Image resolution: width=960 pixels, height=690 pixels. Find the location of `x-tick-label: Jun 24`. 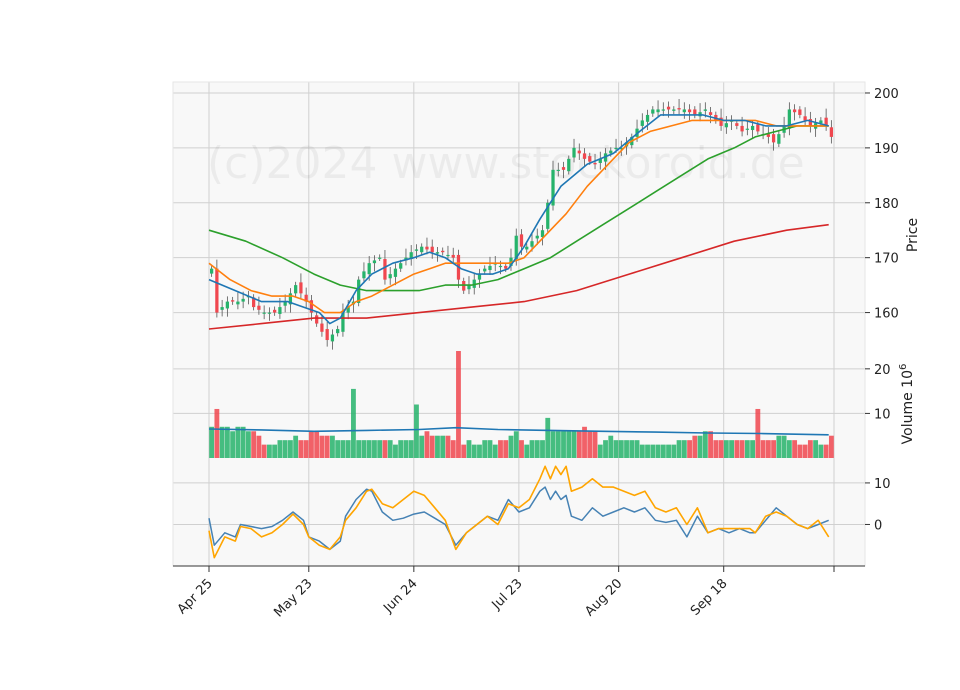

x-tick-label: Jun 24 is located at coordinates (400, 596).